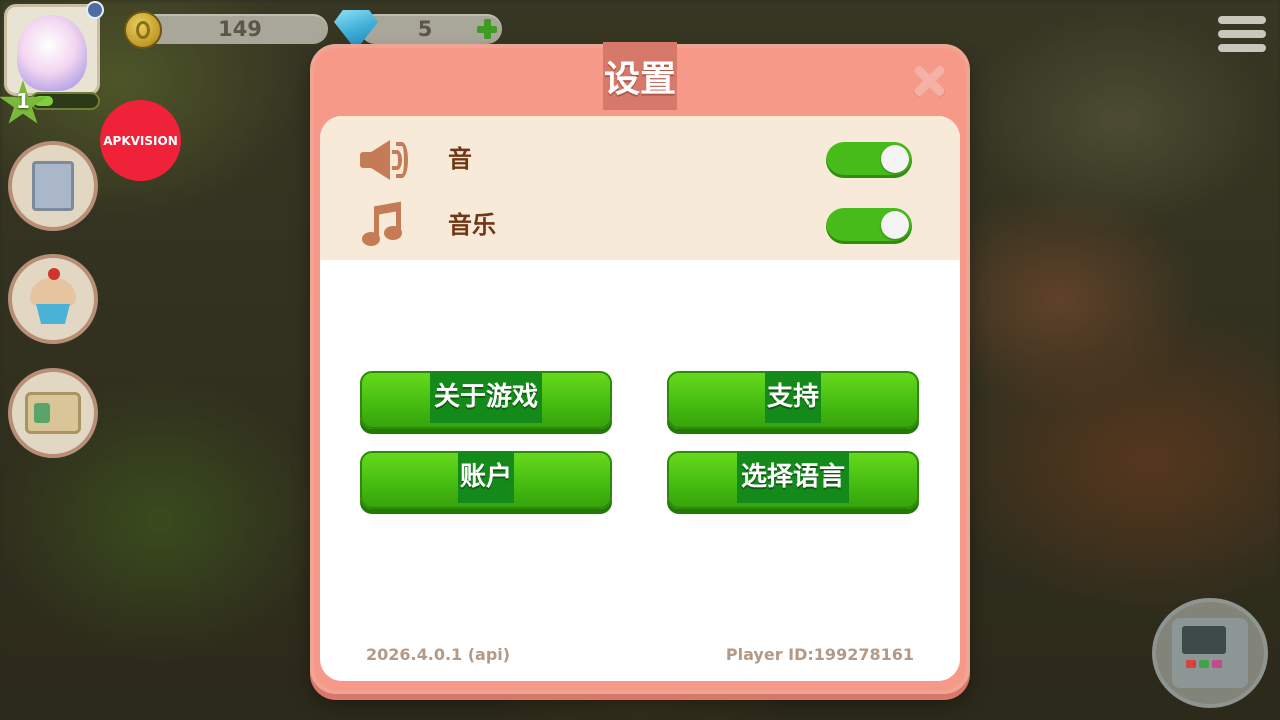 Image resolution: width=1280 pixels, height=720 pixels. What do you see at coordinates (793, 477) in the screenshot?
I see `select-language-label: 选择语言` at bounding box center [793, 477].